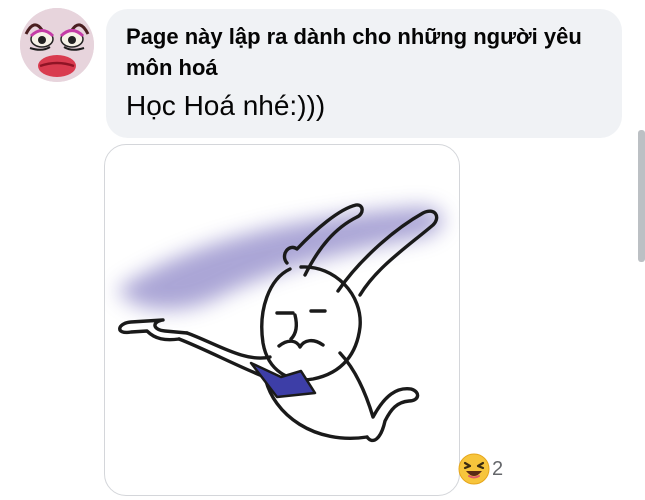 The height and width of the screenshot is (500, 645). Describe the element at coordinates (474, 469) in the screenshot. I see `haha-laughing-emoji-icon` at that location.